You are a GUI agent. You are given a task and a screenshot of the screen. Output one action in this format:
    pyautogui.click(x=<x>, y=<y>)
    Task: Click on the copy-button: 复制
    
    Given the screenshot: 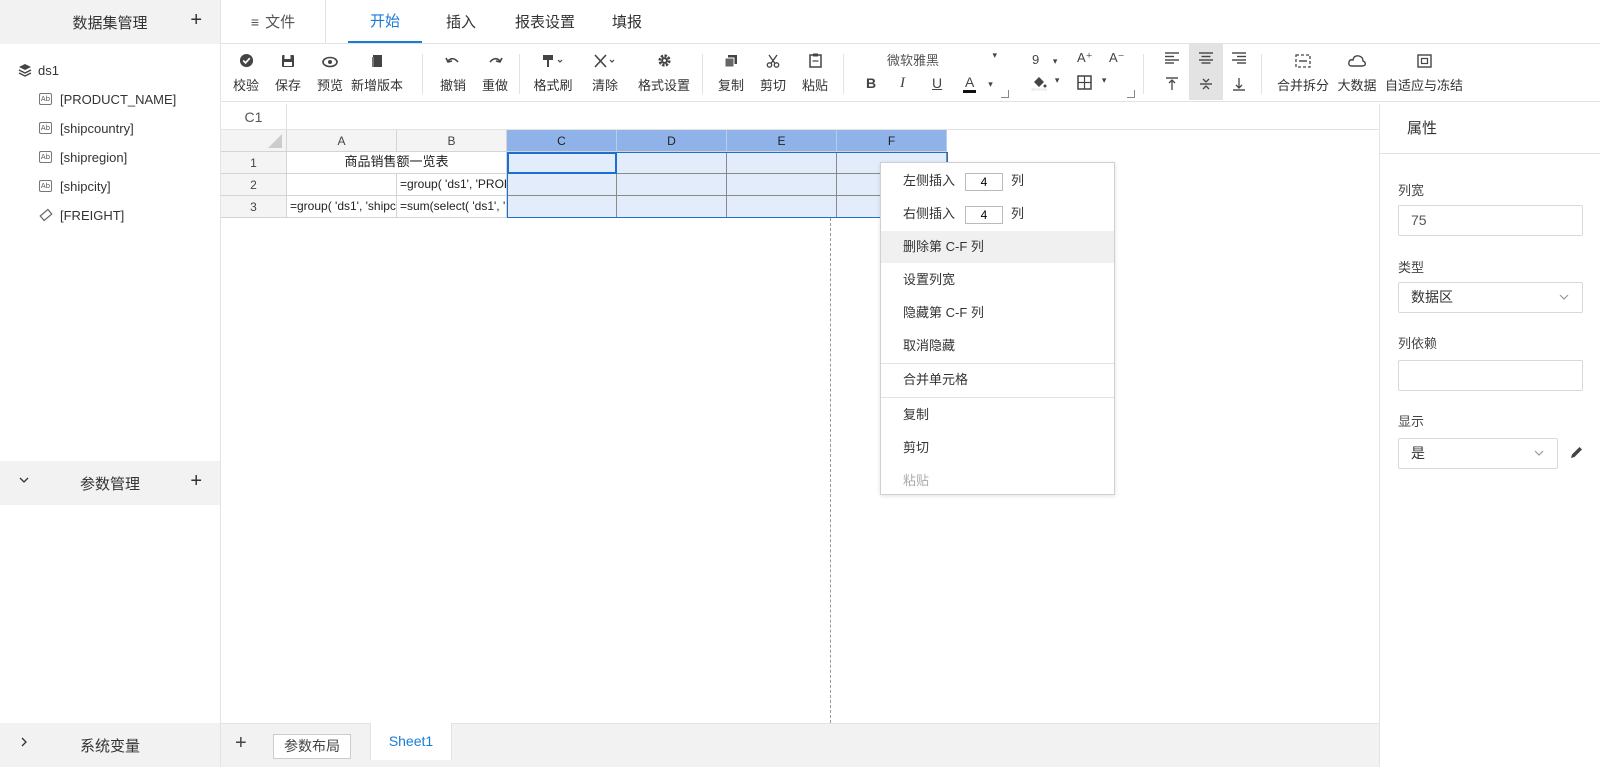 What is the action you would take?
    pyautogui.click(x=731, y=73)
    